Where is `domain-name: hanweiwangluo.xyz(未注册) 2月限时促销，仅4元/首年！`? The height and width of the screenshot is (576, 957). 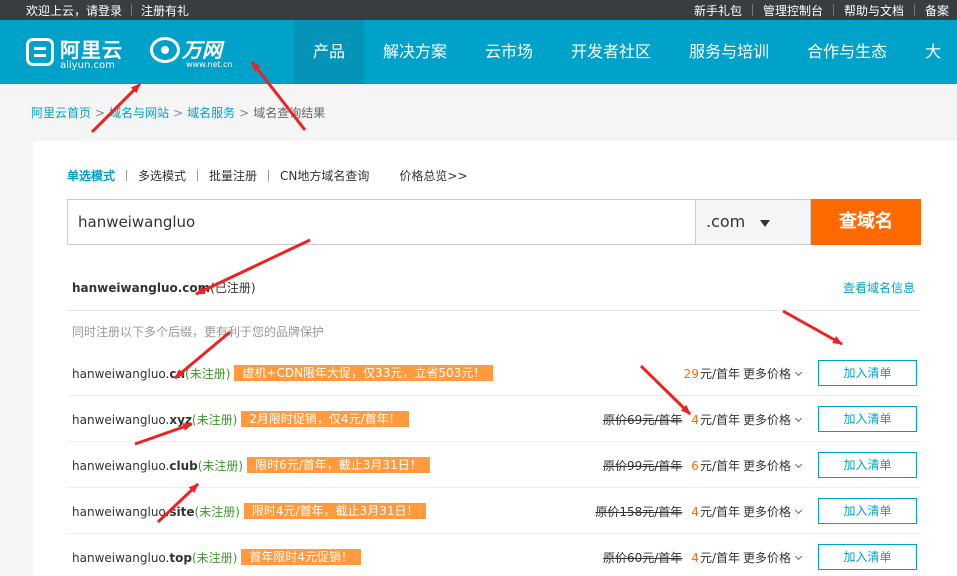 domain-name: hanweiwangluo.xyz(未注册) 2月限时促销，仅4元/首年！ is located at coordinates (240, 419).